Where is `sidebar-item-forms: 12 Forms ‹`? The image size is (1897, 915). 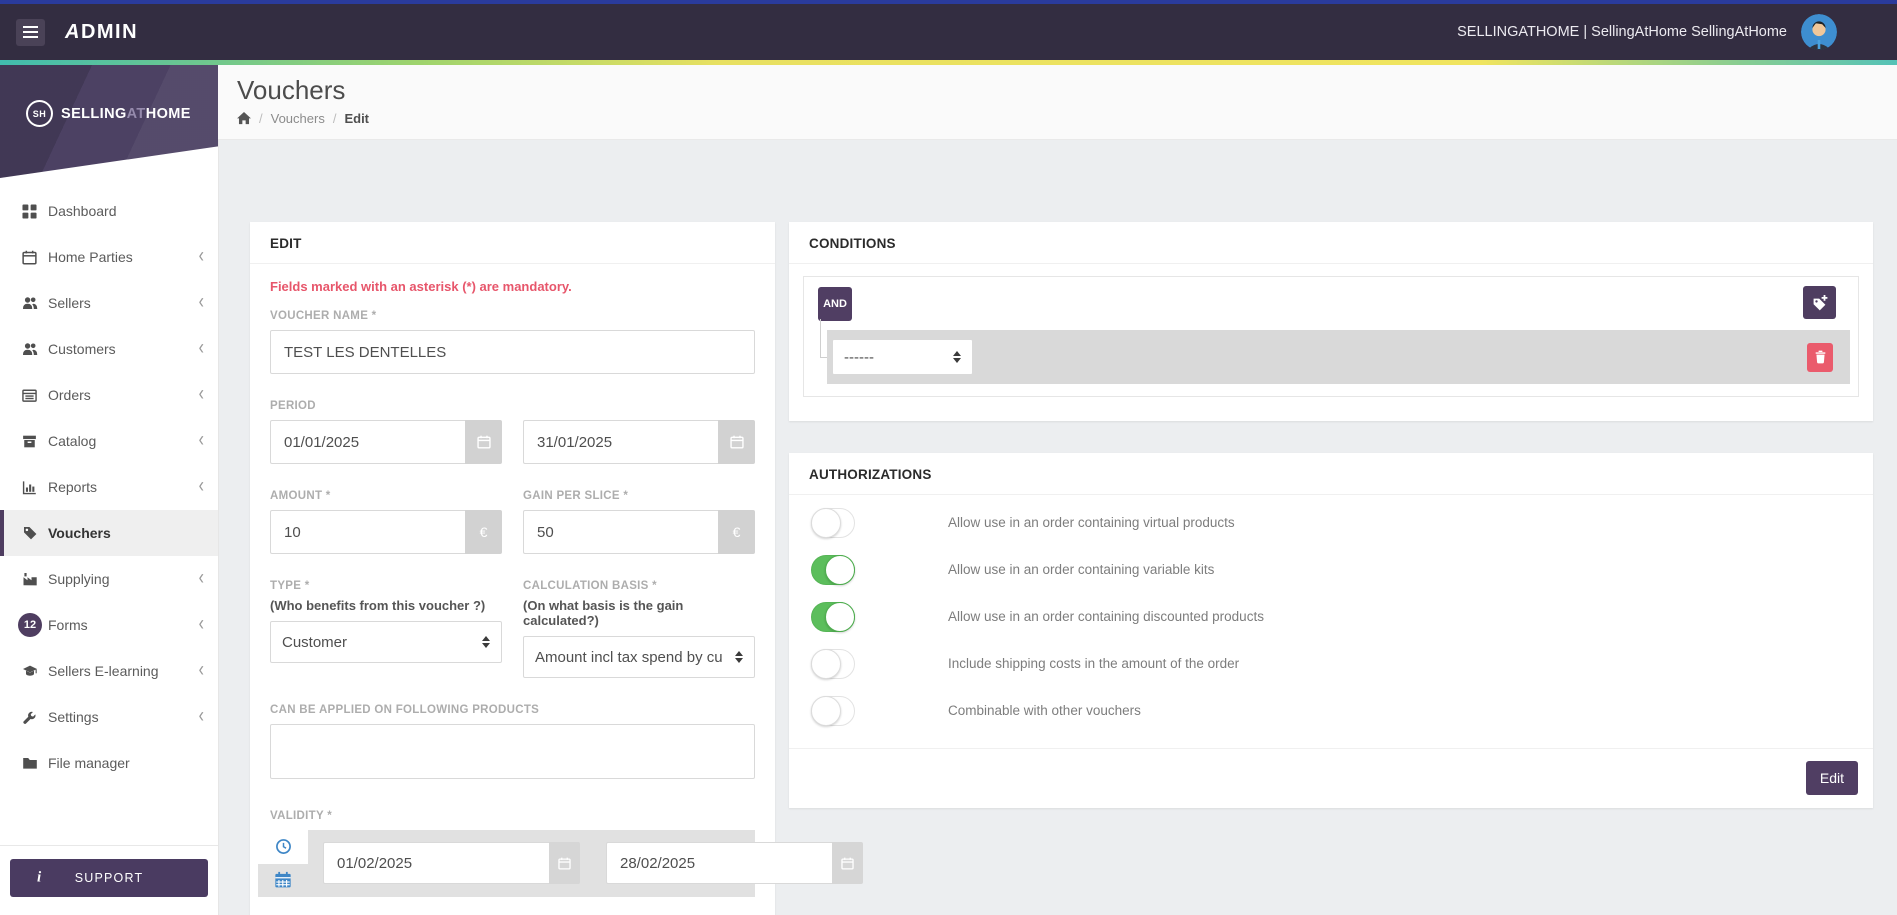 sidebar-item-forms: 12 Forms ‹ is located at coordinates (109, 625).